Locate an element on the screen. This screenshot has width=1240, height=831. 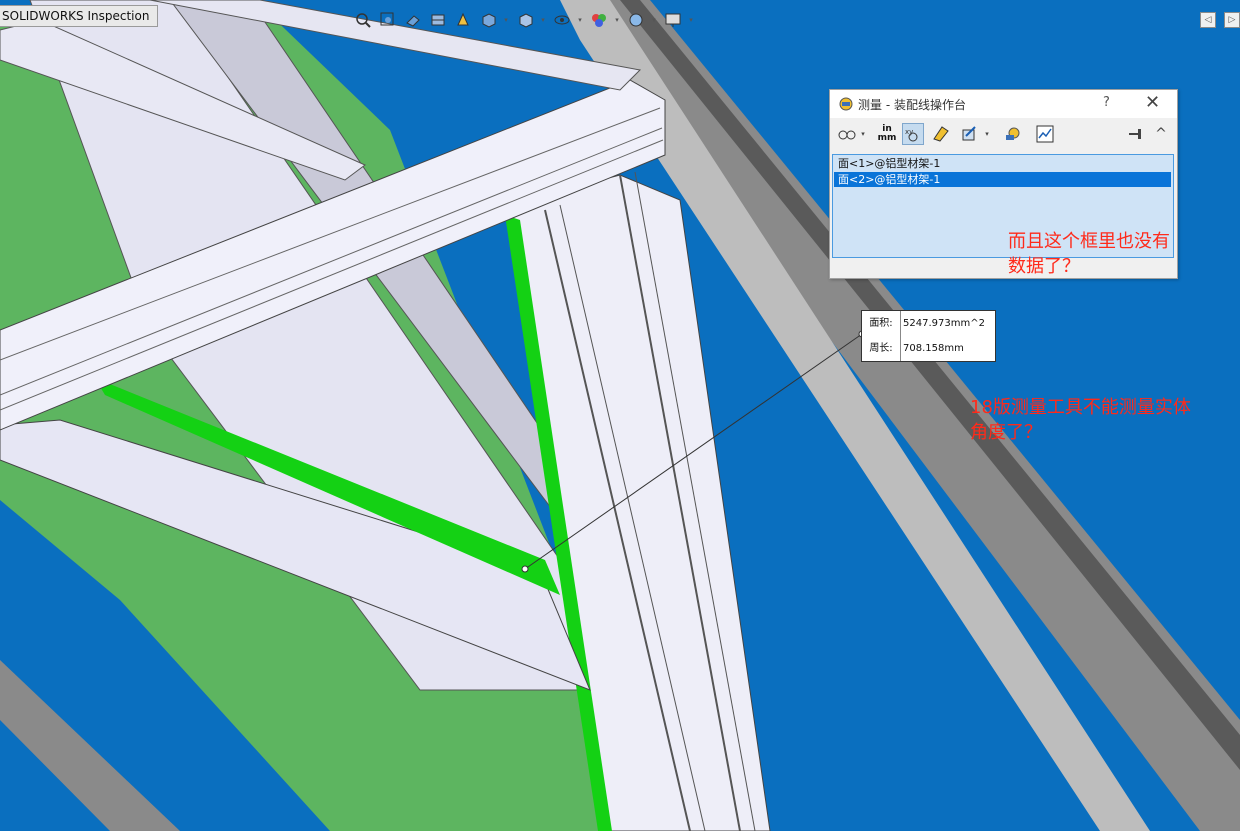
perimeter-value: 708.158mm is located at coordinates (933, 348).